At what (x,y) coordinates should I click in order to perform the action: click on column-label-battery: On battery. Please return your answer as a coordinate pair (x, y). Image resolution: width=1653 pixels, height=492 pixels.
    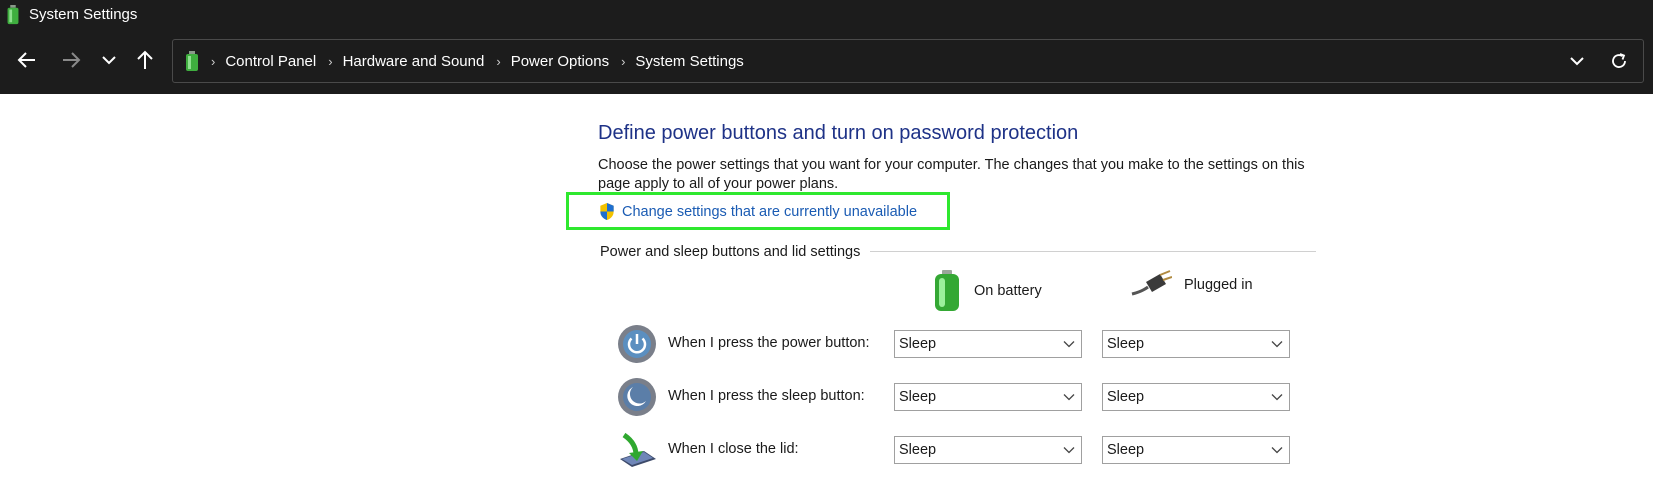
    Looking at the image, I should click on (1008, 291).